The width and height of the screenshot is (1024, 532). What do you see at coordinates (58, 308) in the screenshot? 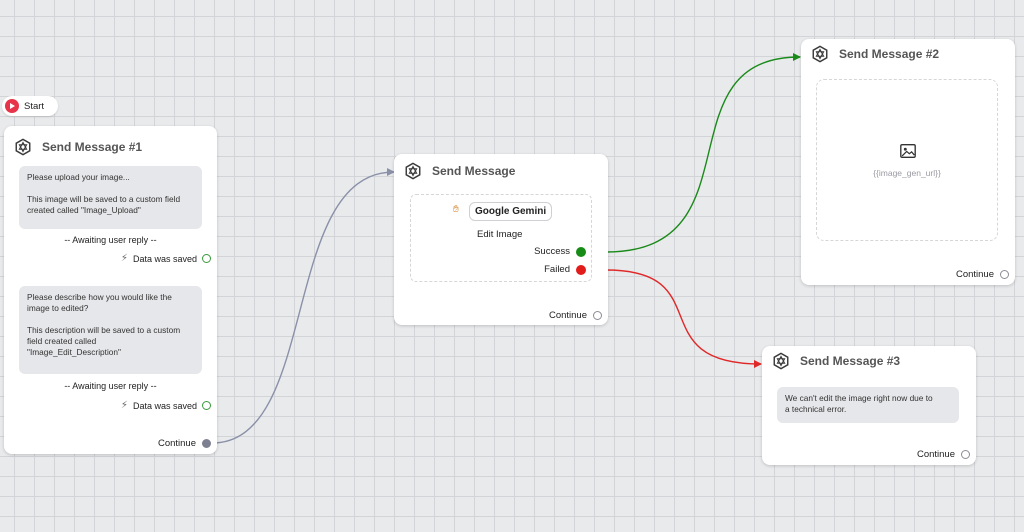
I see `bubble-line: image to edited?` at bounding box center [58, 308].